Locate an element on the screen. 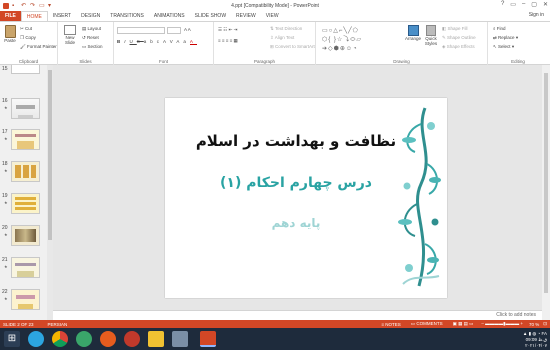 The image size is (550, 350). reset-icon: ↺ is located at coordinates (84, 37).